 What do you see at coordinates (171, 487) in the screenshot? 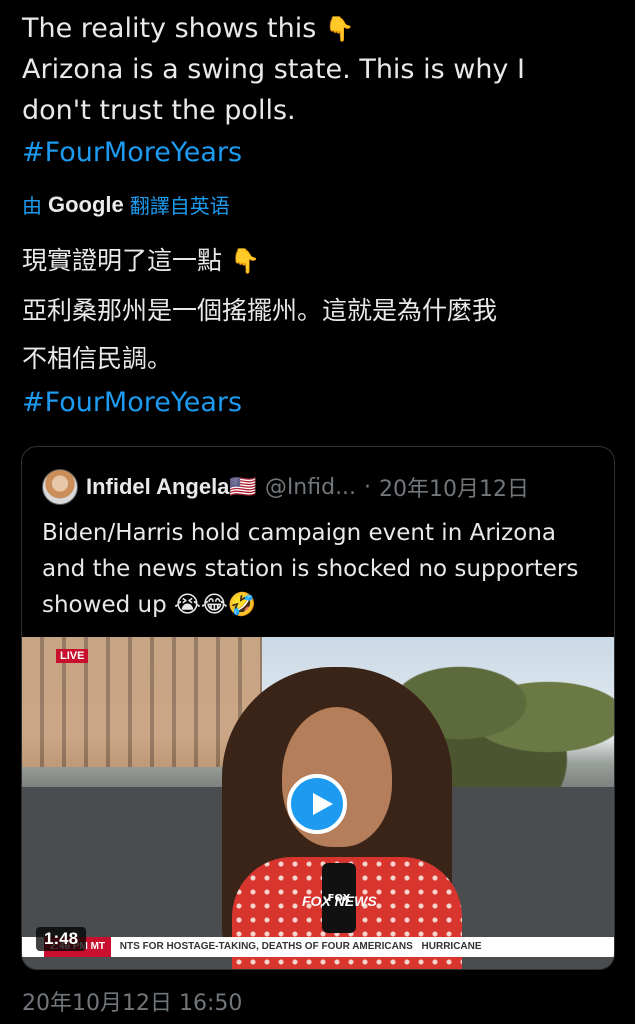
I see `author-name: Infidel Angela🇺🇸` at bounding box center [171, 487].